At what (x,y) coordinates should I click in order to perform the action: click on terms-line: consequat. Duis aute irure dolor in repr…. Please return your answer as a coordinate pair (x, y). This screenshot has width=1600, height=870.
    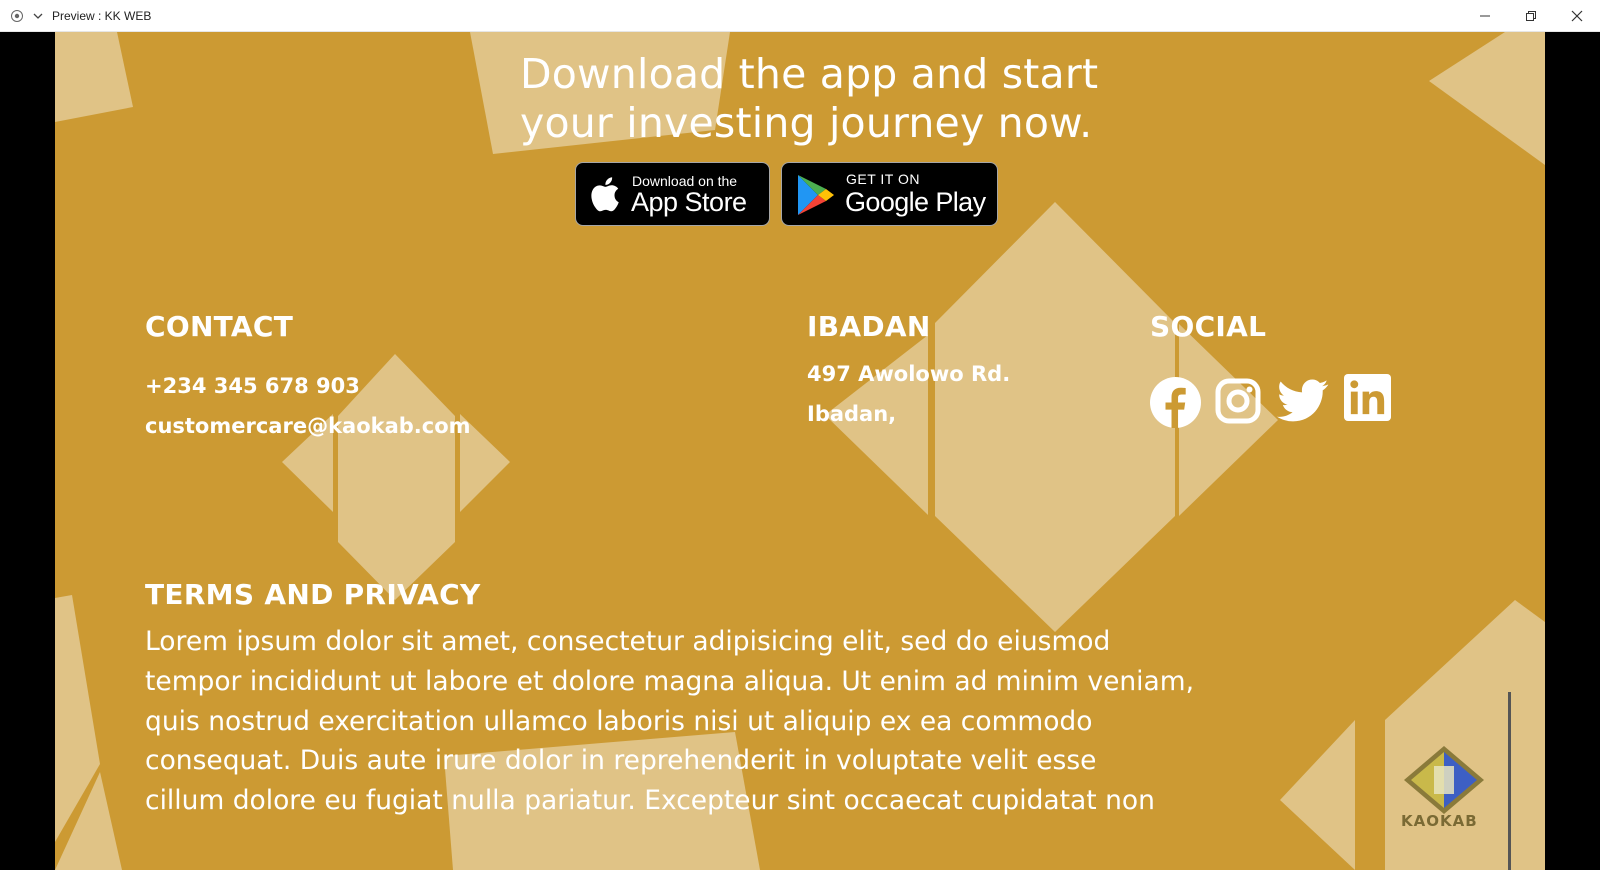
    Looking at the image, I should click on (621, 761).